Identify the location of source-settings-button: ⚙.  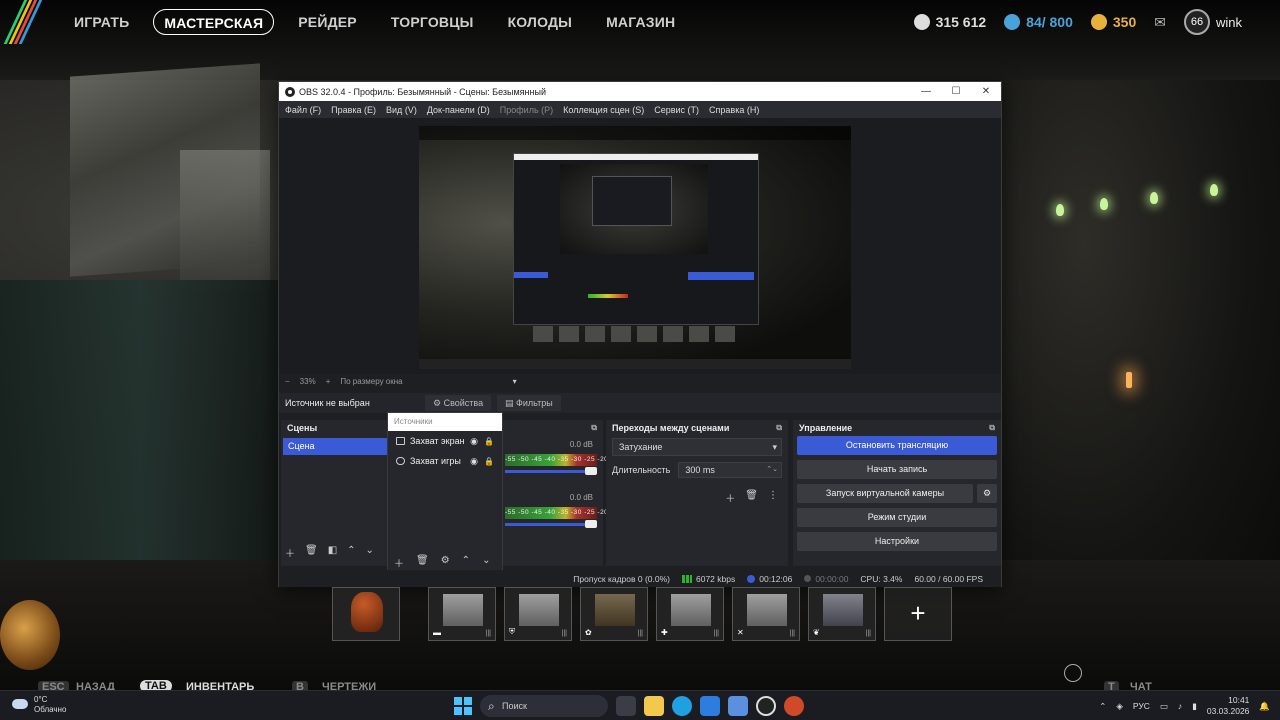
(445, 562).